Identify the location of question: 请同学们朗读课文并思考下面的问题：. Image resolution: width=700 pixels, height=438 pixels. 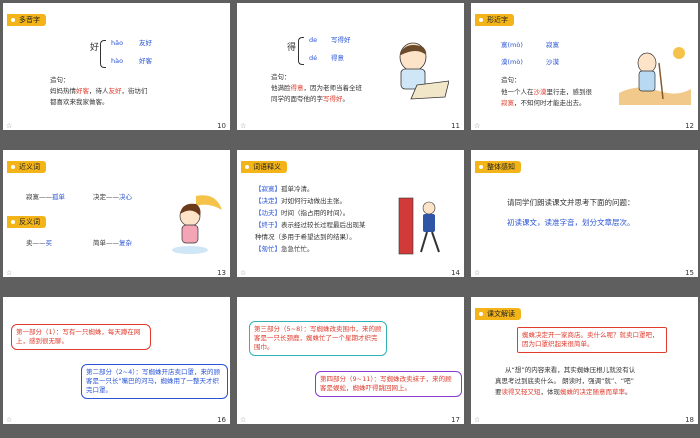
(571, 202).